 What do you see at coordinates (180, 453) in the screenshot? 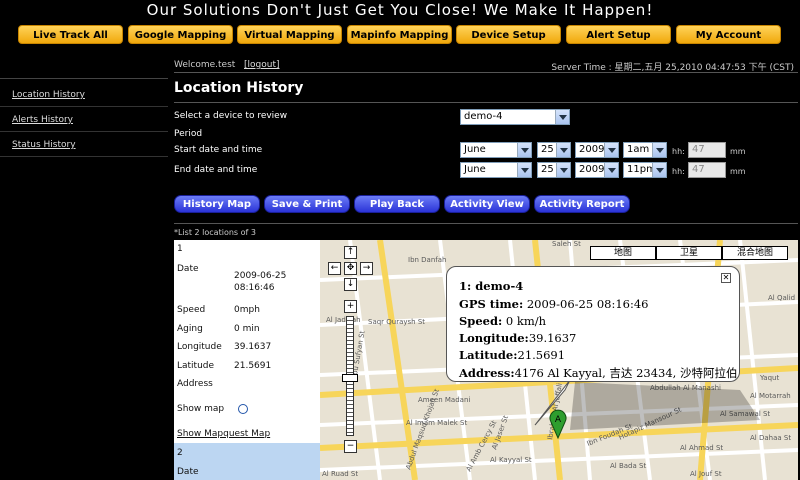
I see `record-index-2: 2` at bounding box center [180, 453].